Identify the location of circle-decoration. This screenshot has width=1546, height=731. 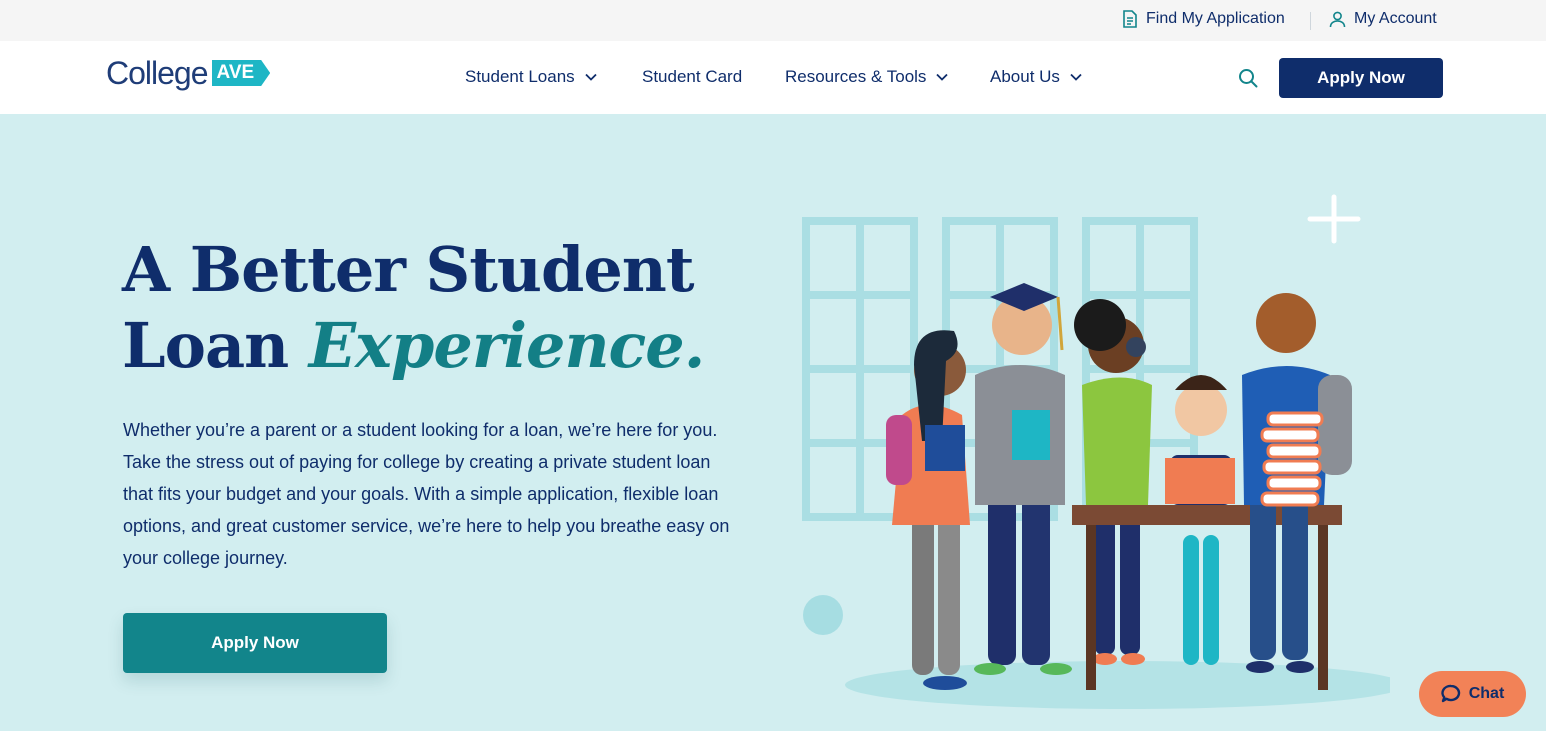
(823, 615).